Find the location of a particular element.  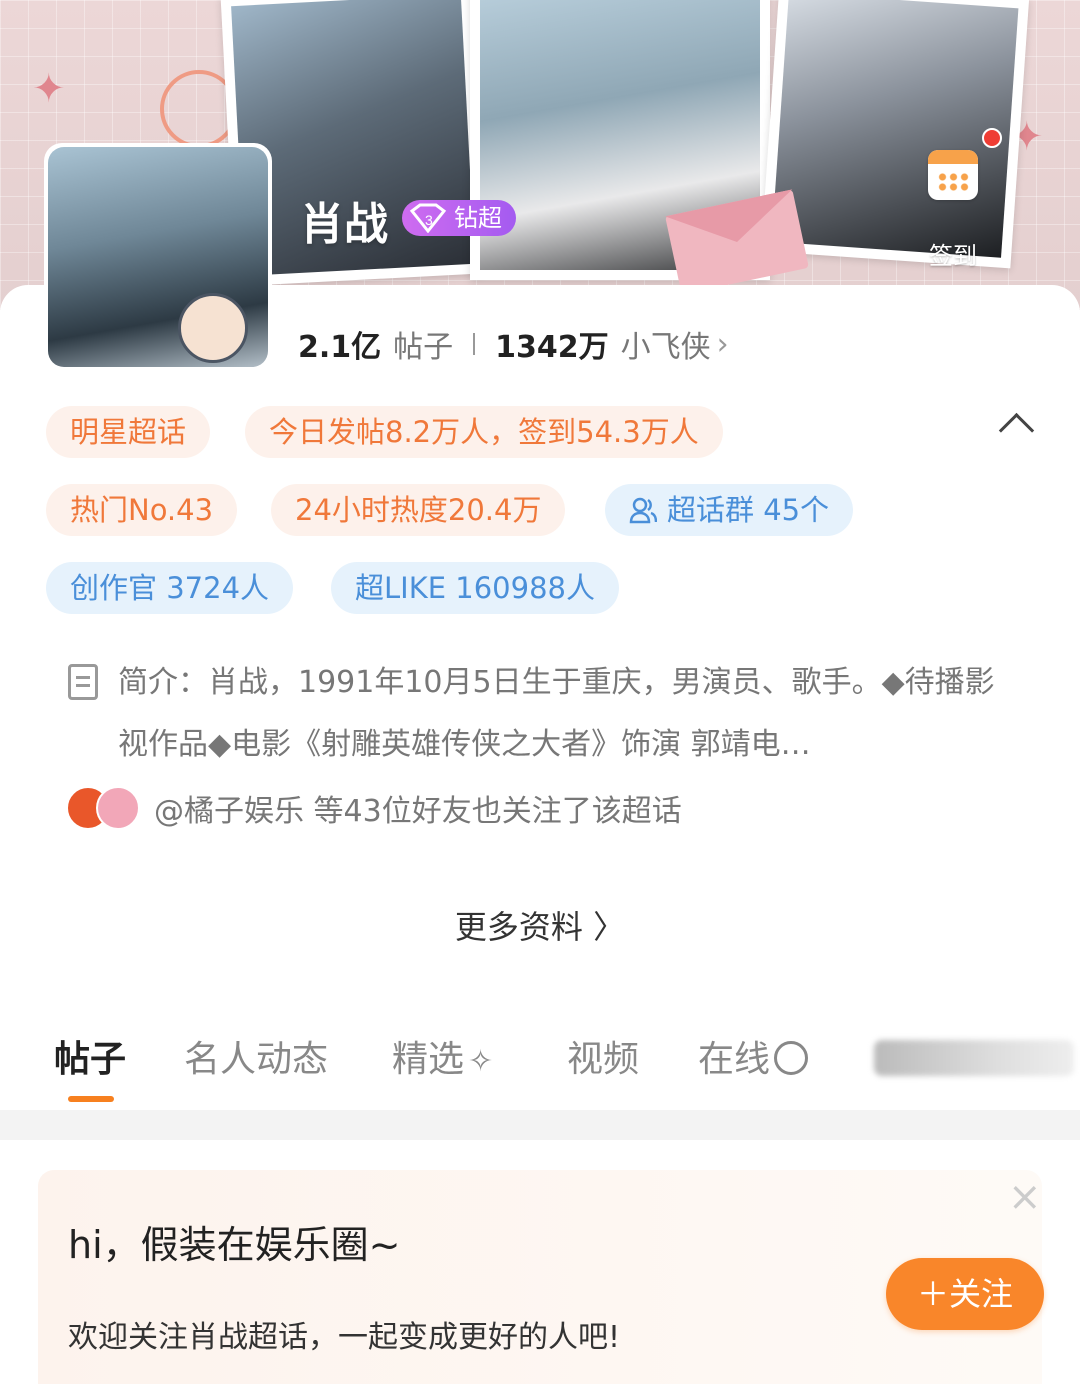

chip-creators: 创作官 3724人 is located at coordinates (170, 588).